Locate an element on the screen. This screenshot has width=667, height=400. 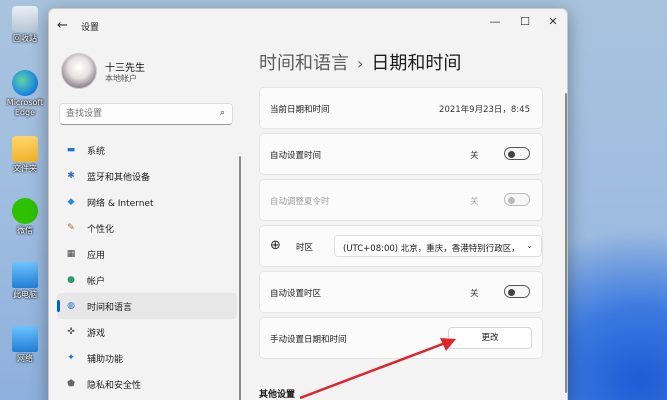
search-box: ⌕ is located at coordinates (146, 114).